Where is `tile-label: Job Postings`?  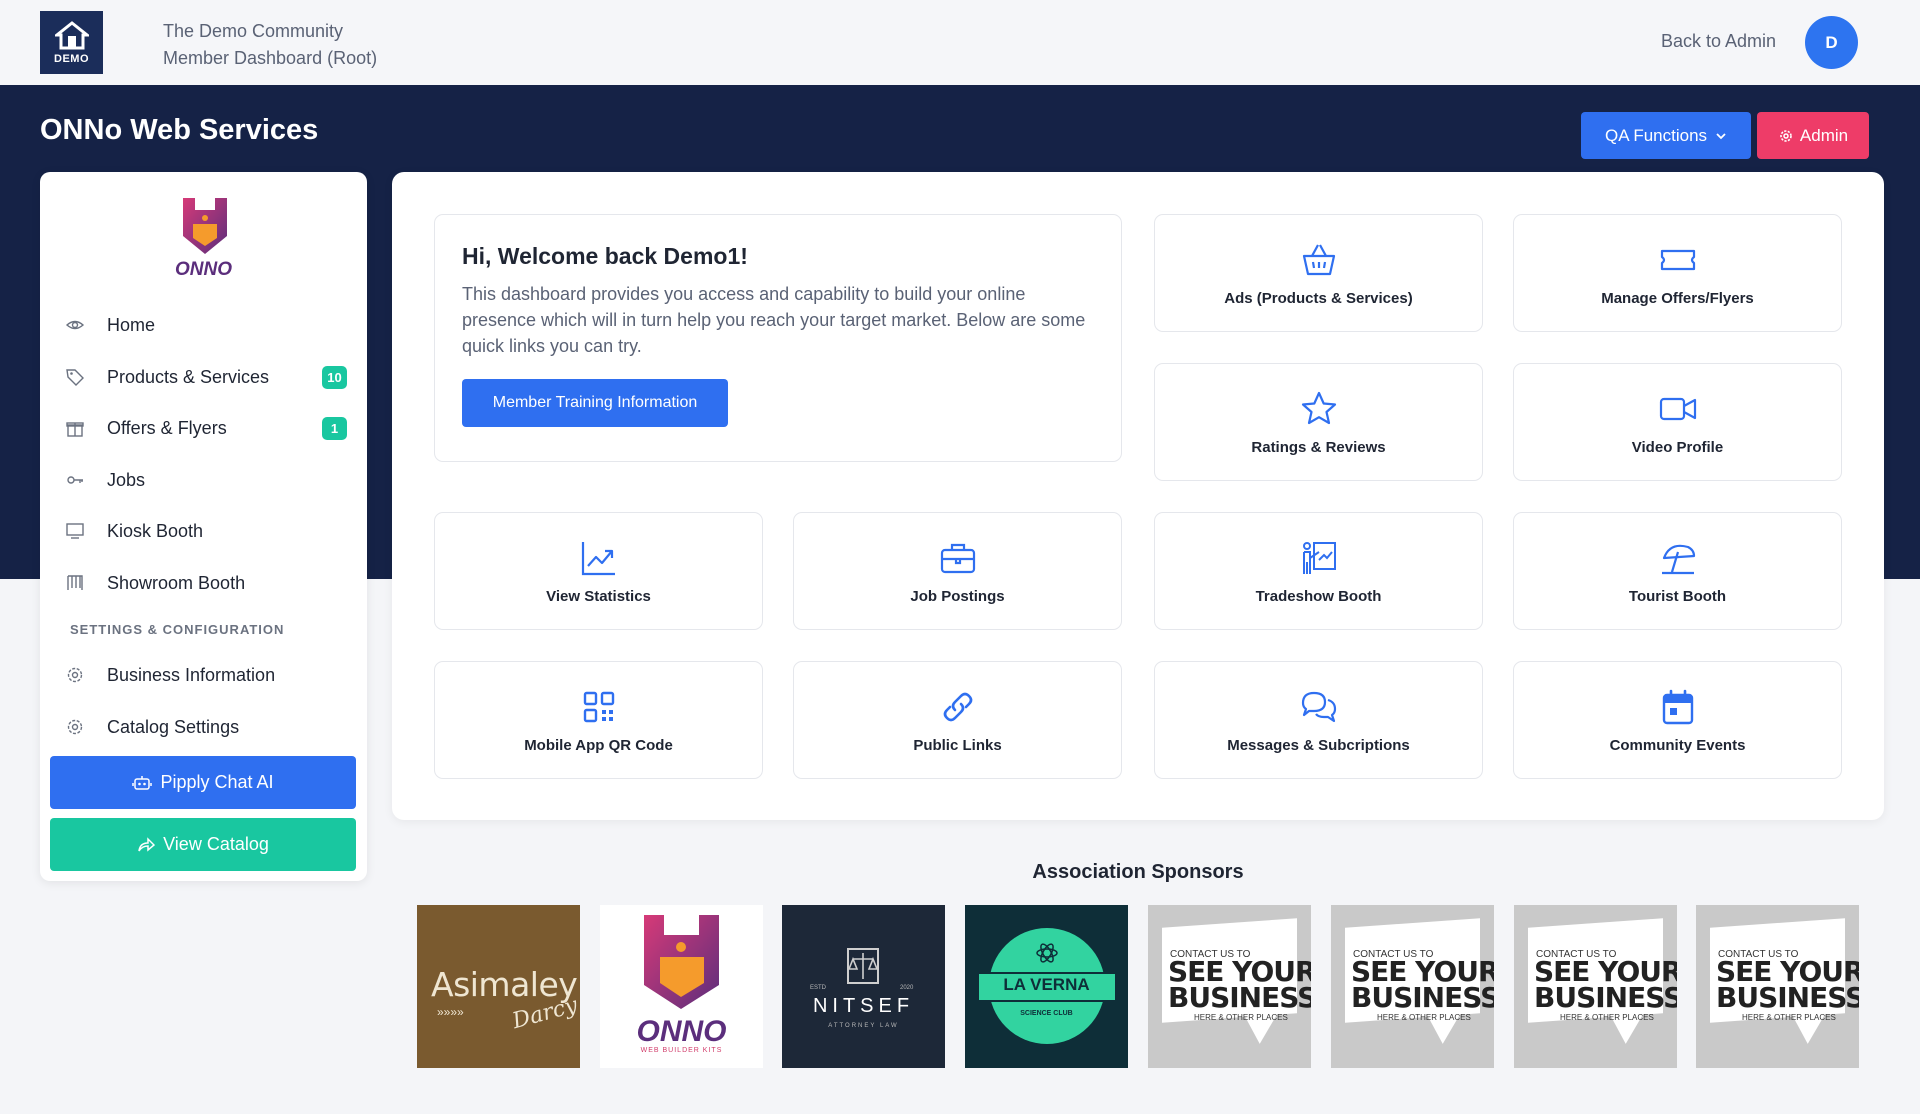
tile-label: Job Postings is located at coordinates (957, 596).